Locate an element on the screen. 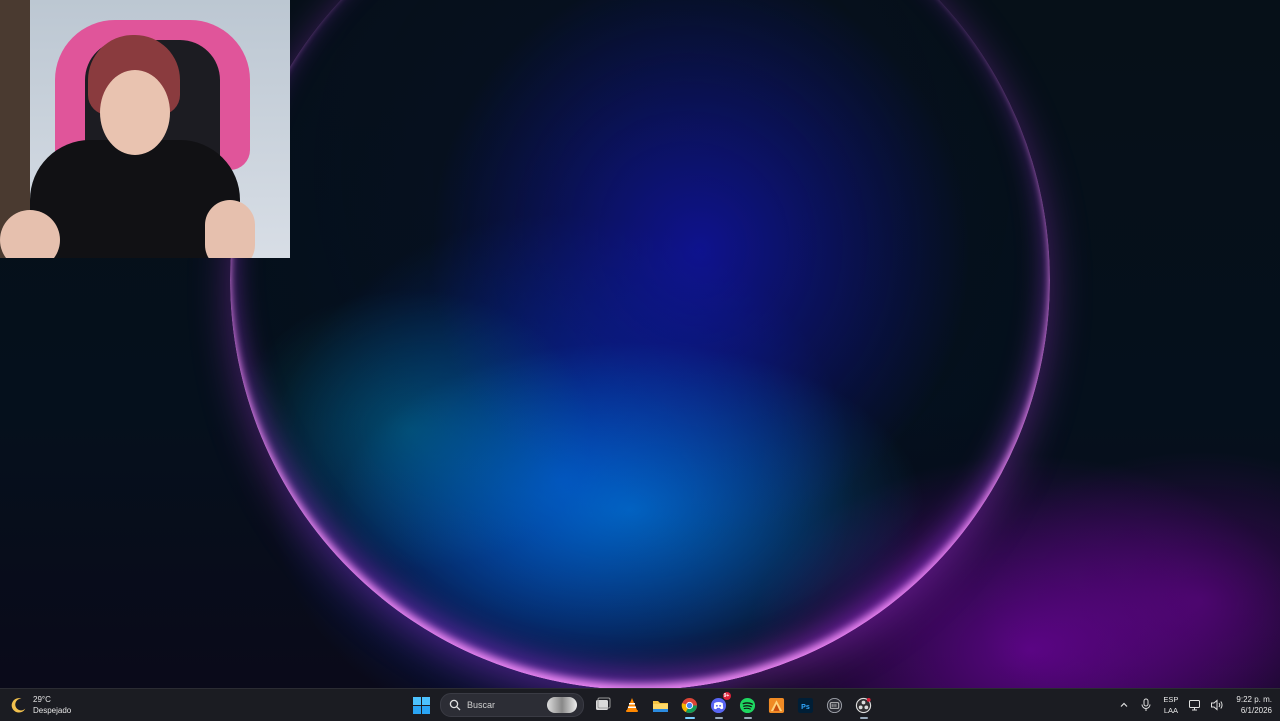  microphone-button is located at coordinates (1146, 705).